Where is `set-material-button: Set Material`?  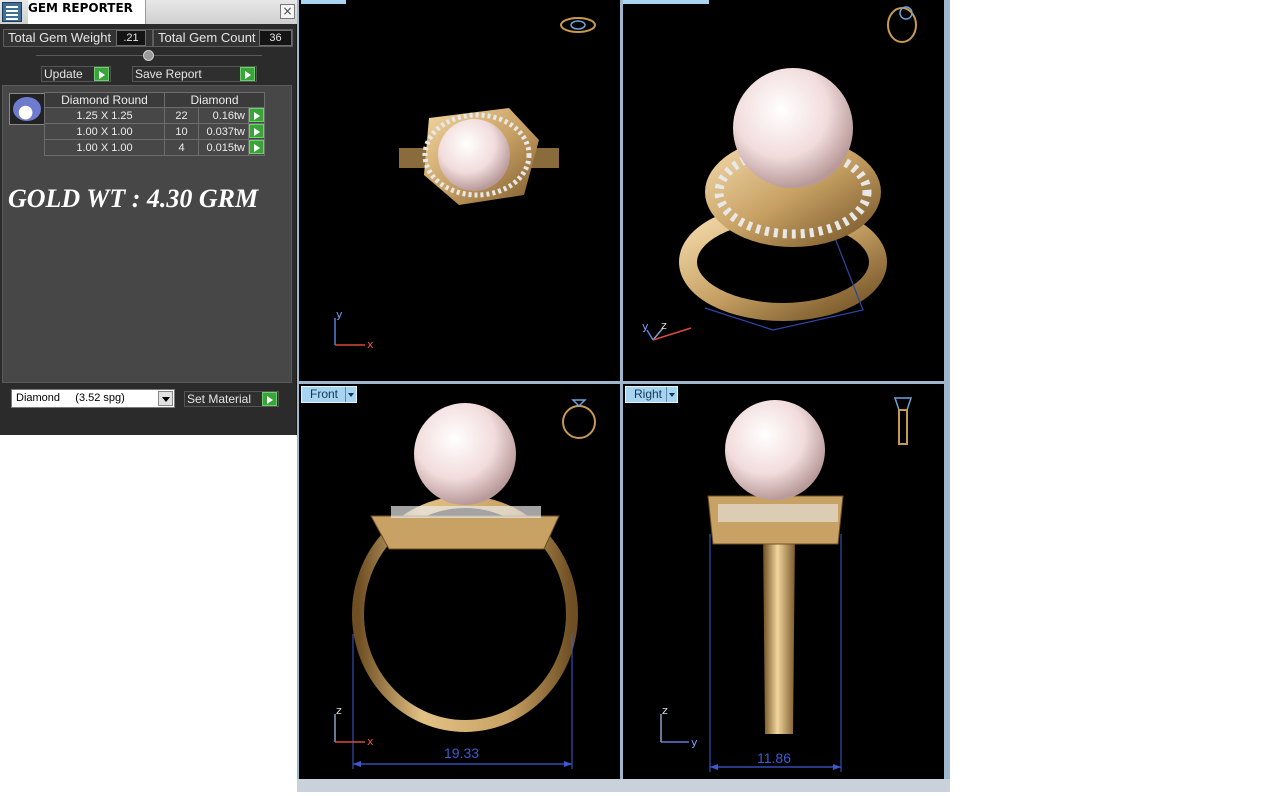
set-material-button: Set Material is located at coordinates (231, 399).